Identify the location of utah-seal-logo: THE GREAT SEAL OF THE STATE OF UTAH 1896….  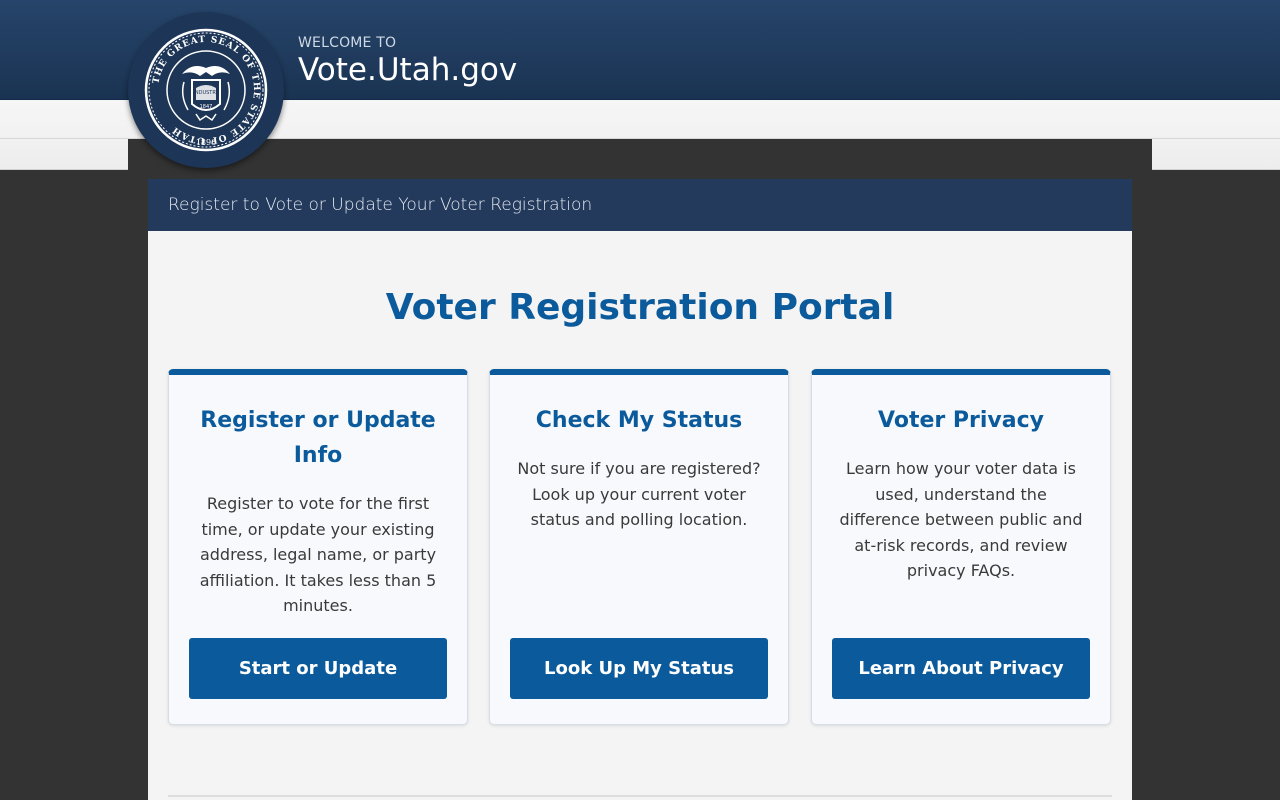
(206, 90).